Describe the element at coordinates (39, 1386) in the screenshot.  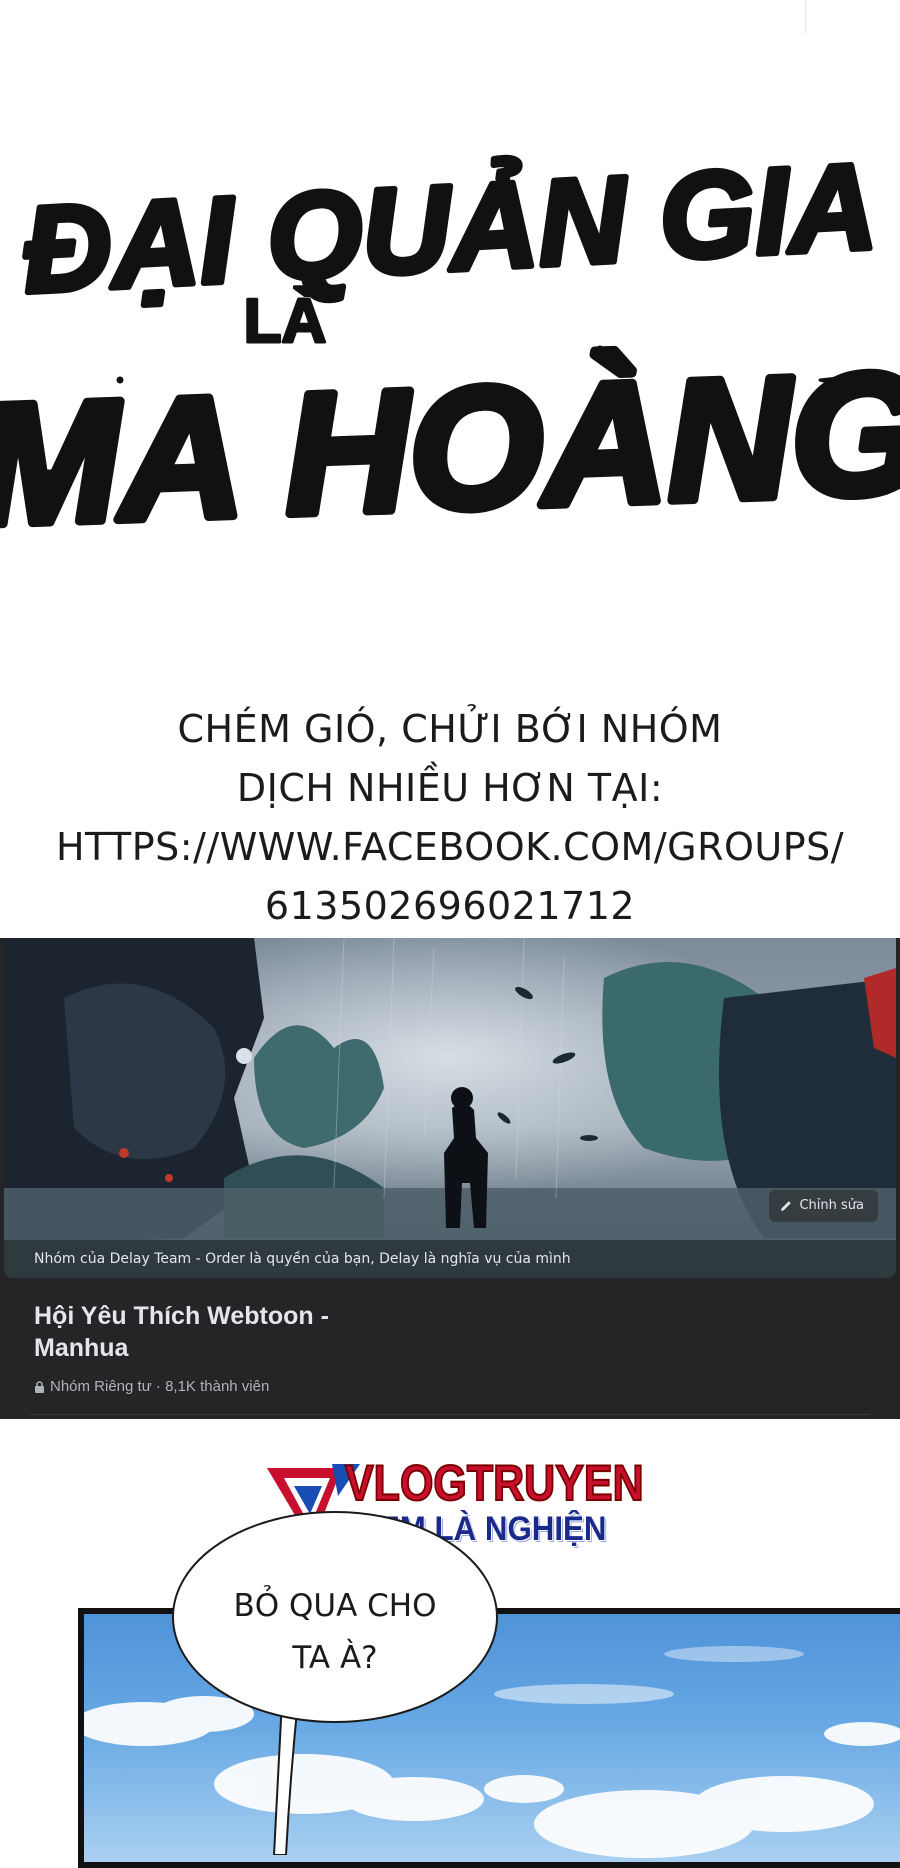
I see `lock-icon` at that location.